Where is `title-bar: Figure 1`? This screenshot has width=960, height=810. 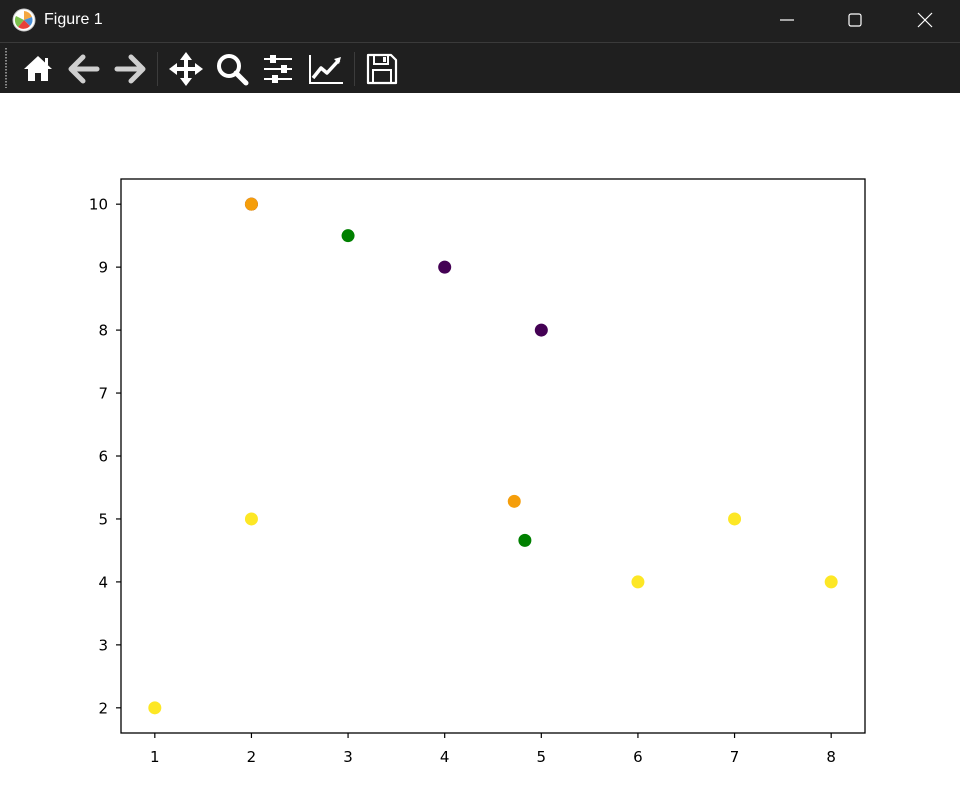
title-bar: Figure 1 is located at coordinates (480, 21).